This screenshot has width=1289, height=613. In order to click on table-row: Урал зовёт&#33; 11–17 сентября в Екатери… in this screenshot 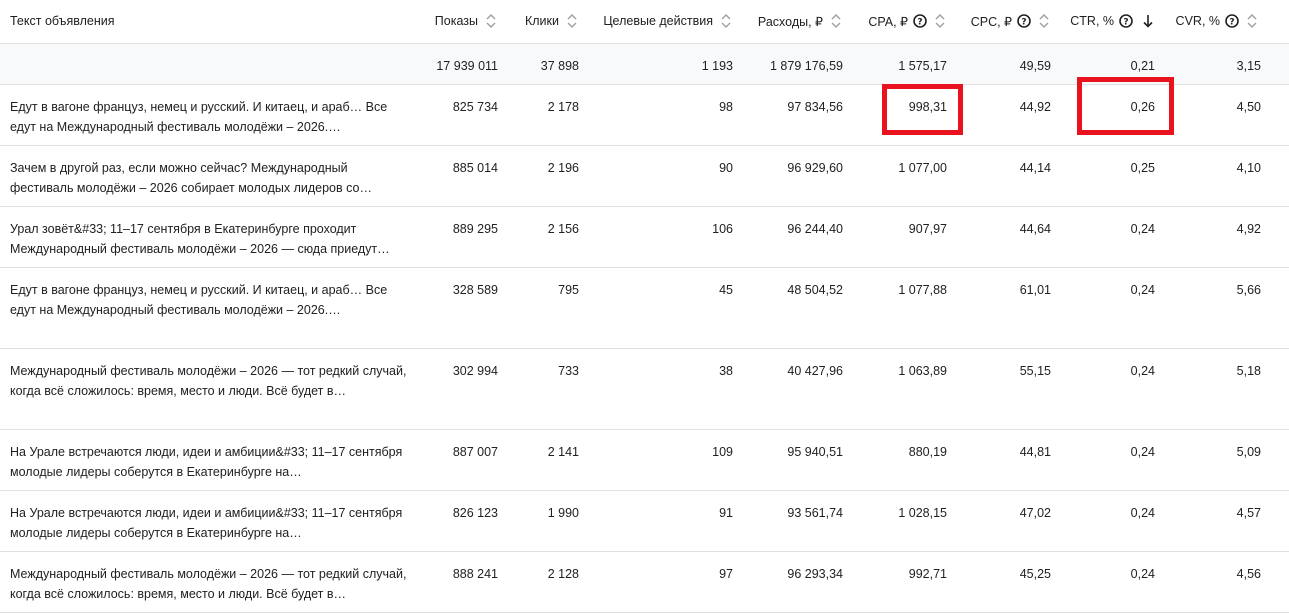, I will do `click(644, 236)`.